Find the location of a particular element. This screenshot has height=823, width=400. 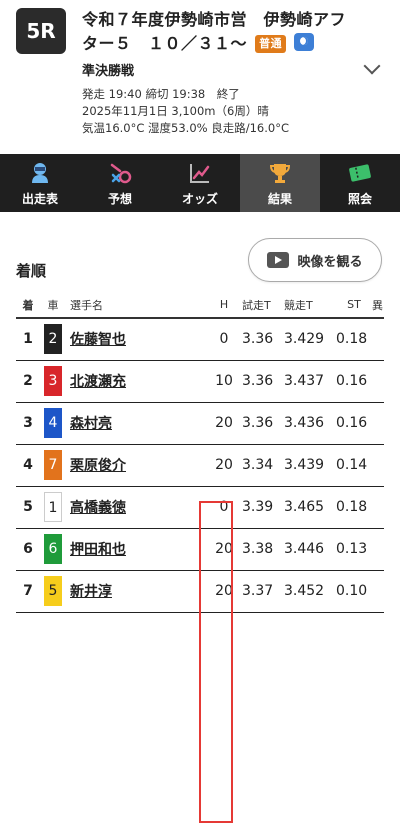

table-row: 6 6 押田和也 20 3.38 3.446 0.13 is located at coordinates (200, 549).